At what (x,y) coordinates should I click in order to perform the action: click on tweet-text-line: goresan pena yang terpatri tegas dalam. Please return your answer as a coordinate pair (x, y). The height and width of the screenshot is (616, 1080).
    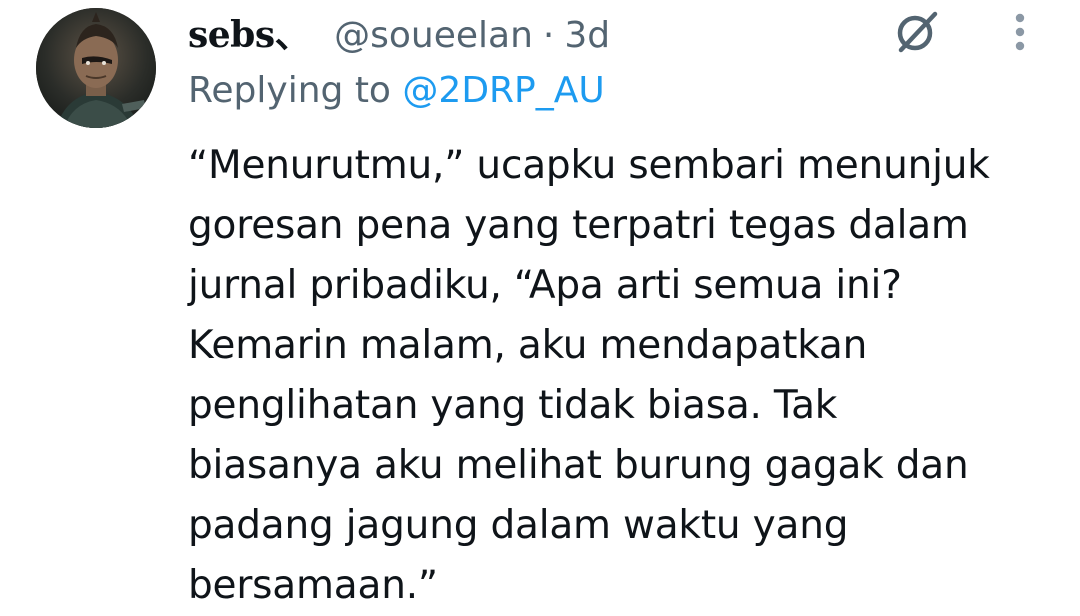
    Looking at the image, I should click on (578, 225).